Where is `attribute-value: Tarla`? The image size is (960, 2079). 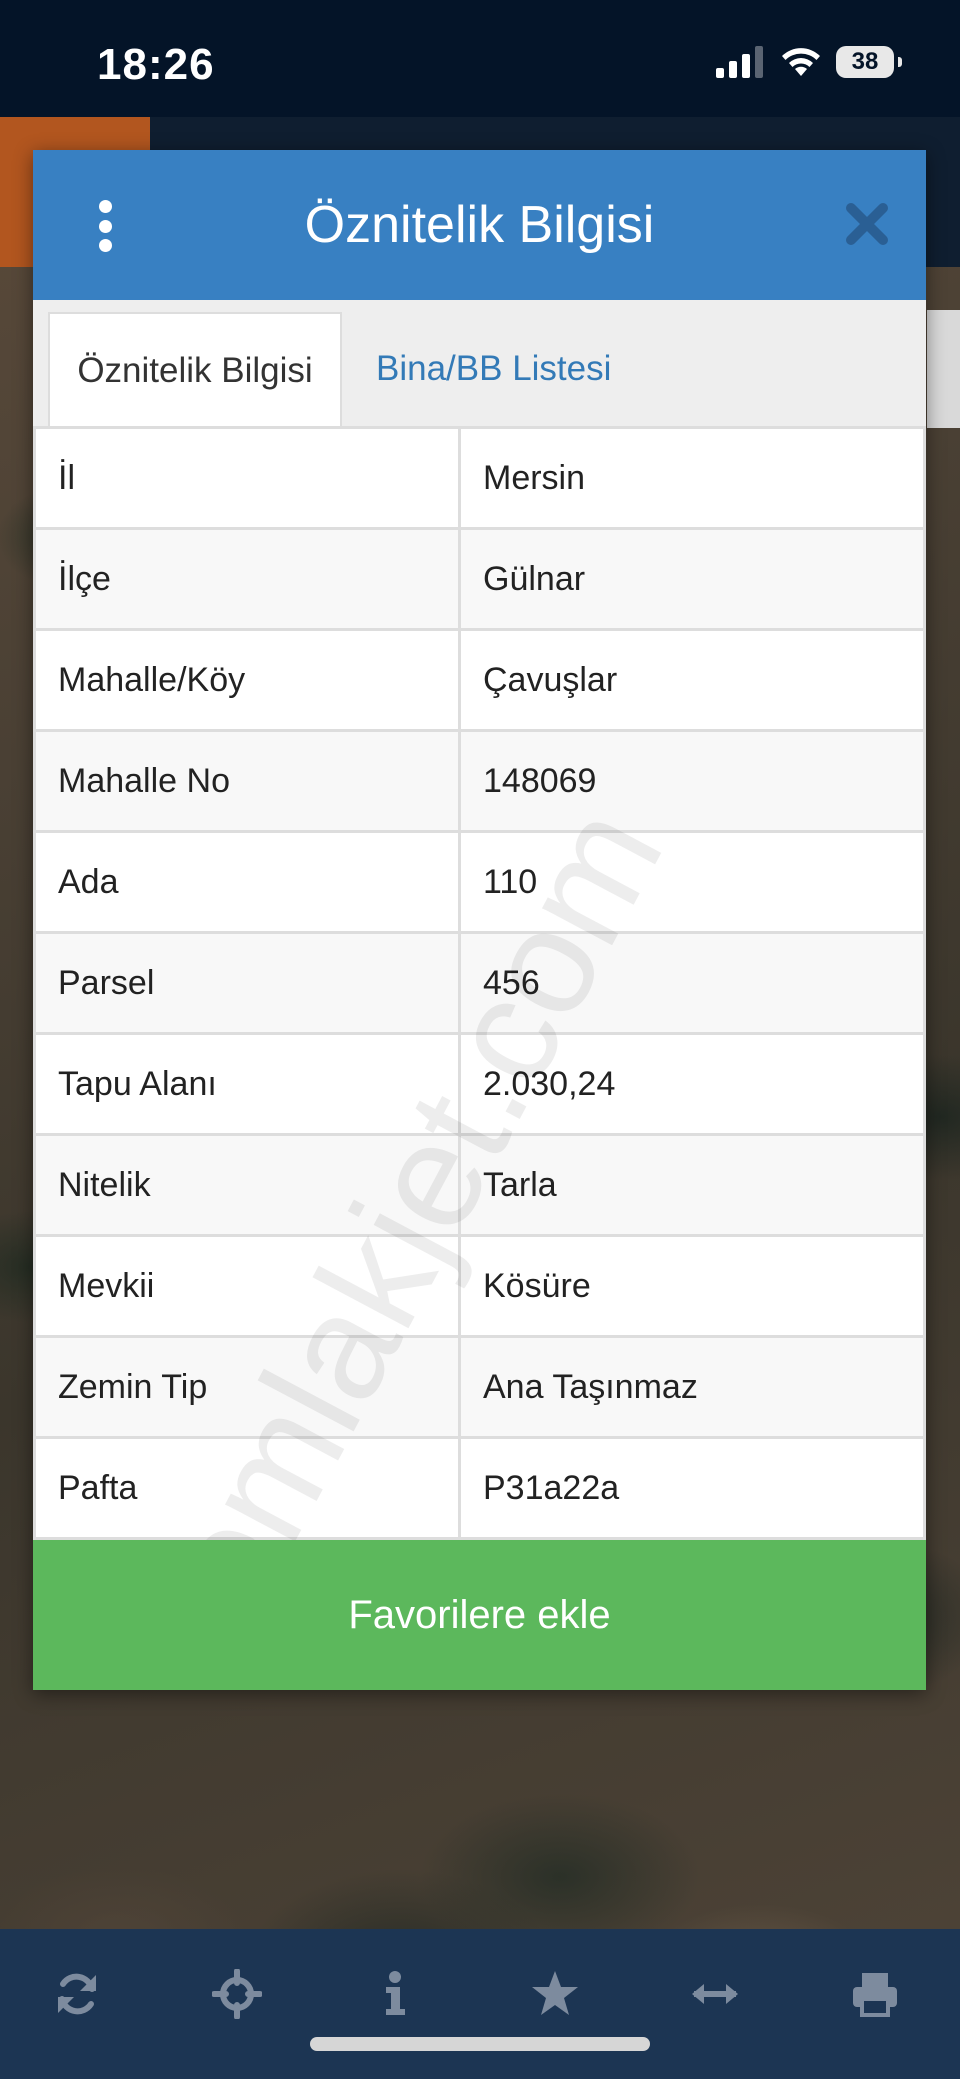
attribute-value: Tarla is located at coordinates (692, 1185).